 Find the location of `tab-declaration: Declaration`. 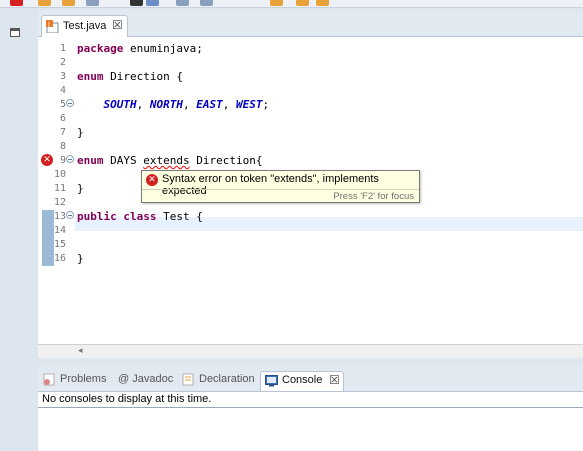

tab-declaration: Declaration is located at coordinates (222, 381).